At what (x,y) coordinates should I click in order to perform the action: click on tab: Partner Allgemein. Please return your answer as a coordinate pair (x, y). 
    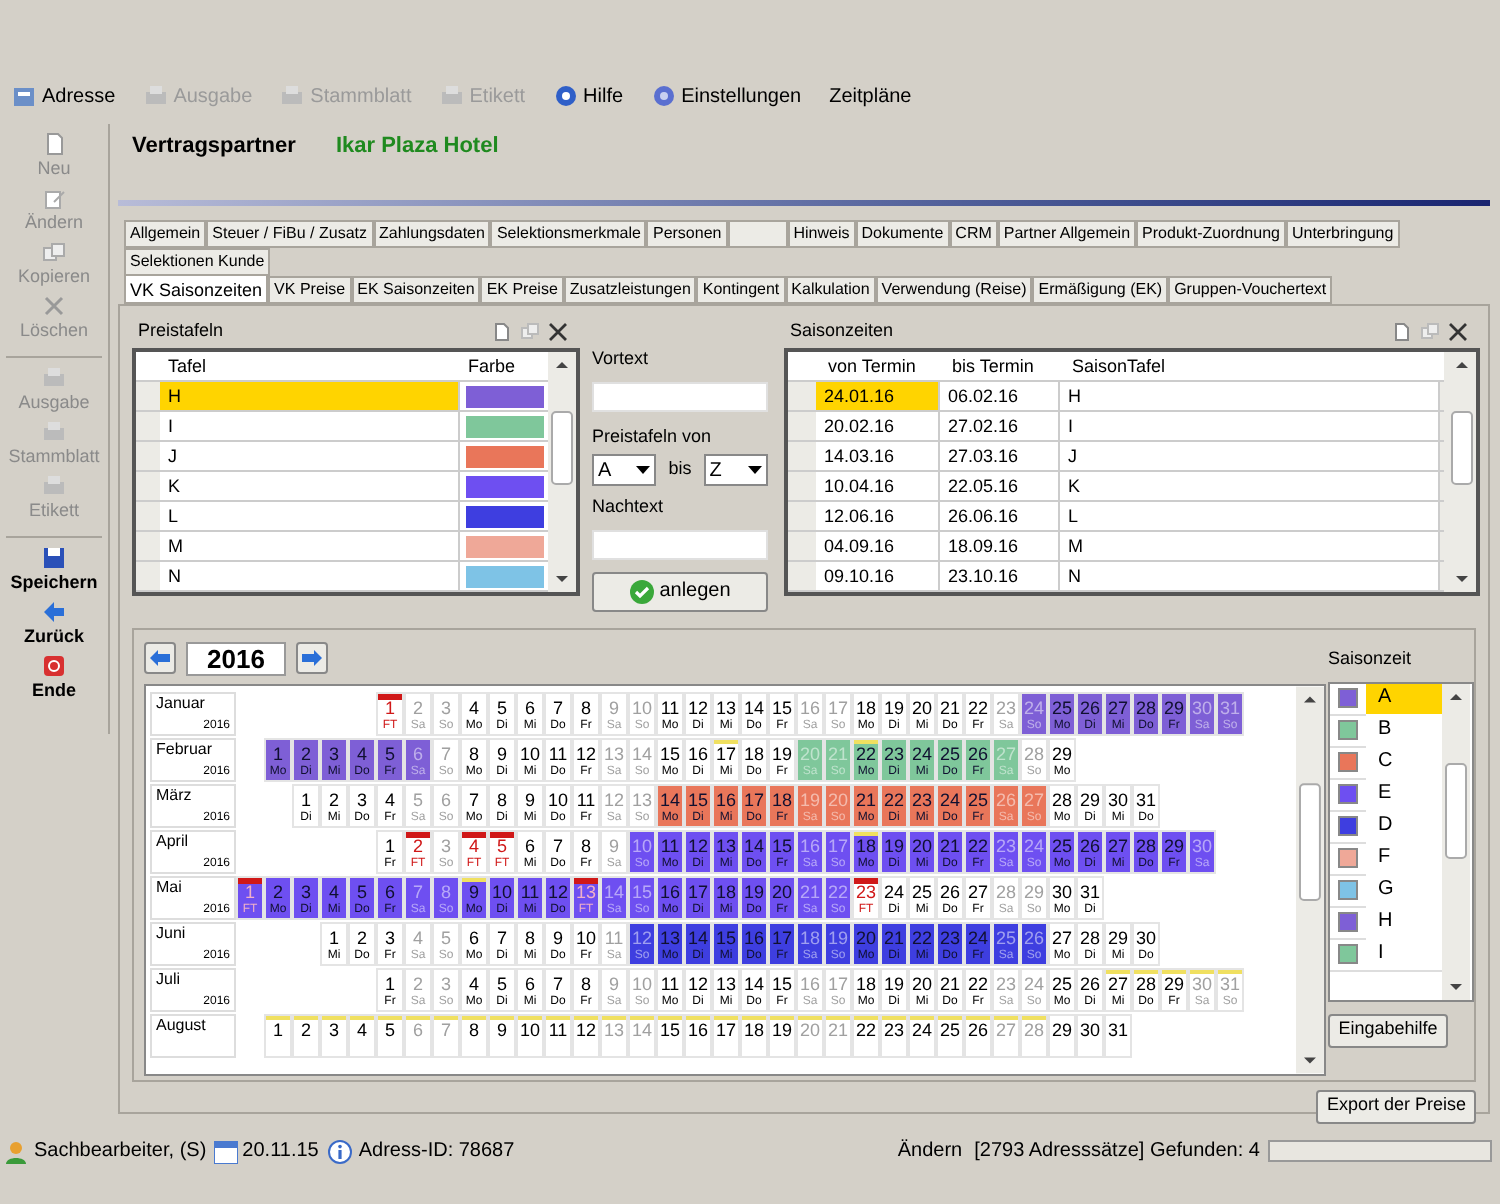
    Looking at the image, I should click on (1067, 234).